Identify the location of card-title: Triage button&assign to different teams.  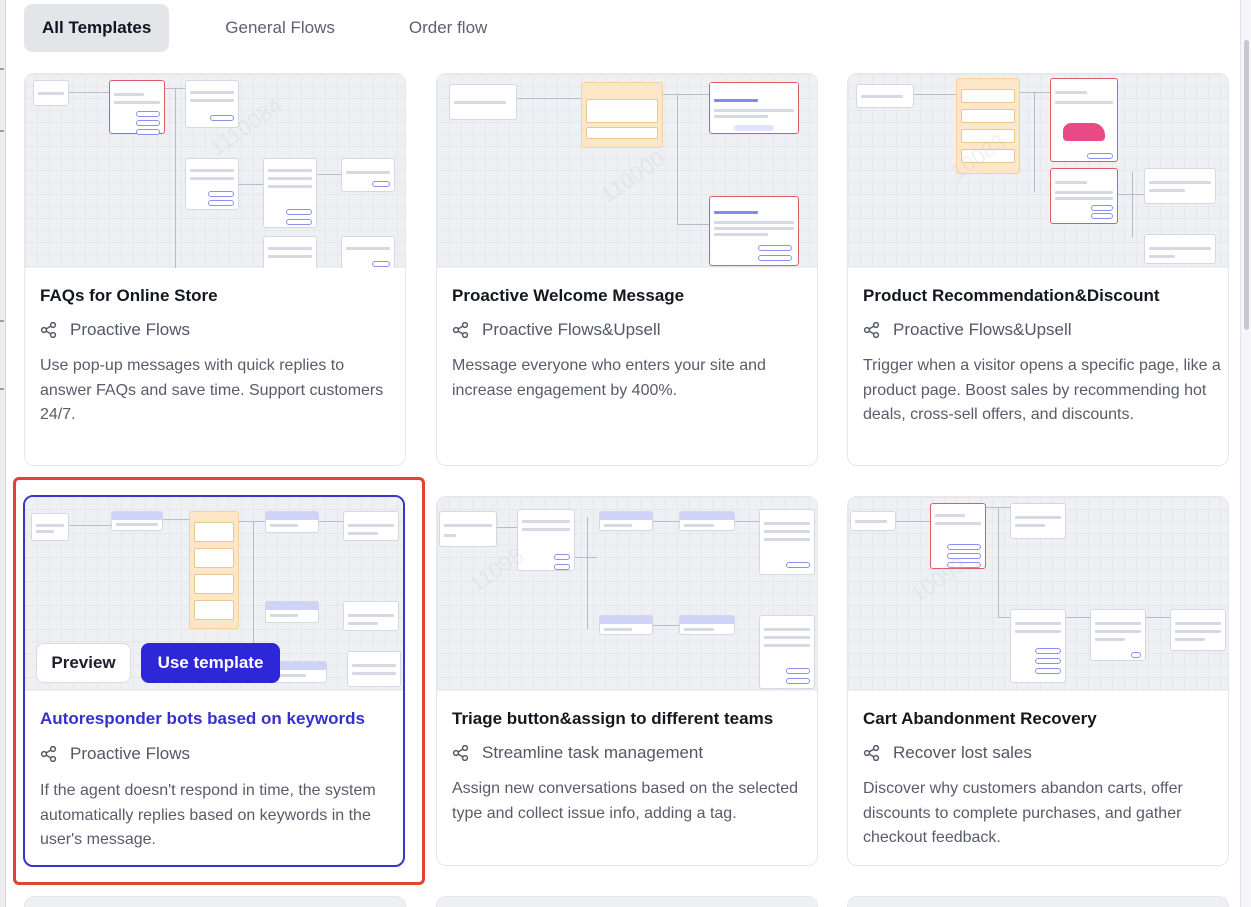
(612, 719).